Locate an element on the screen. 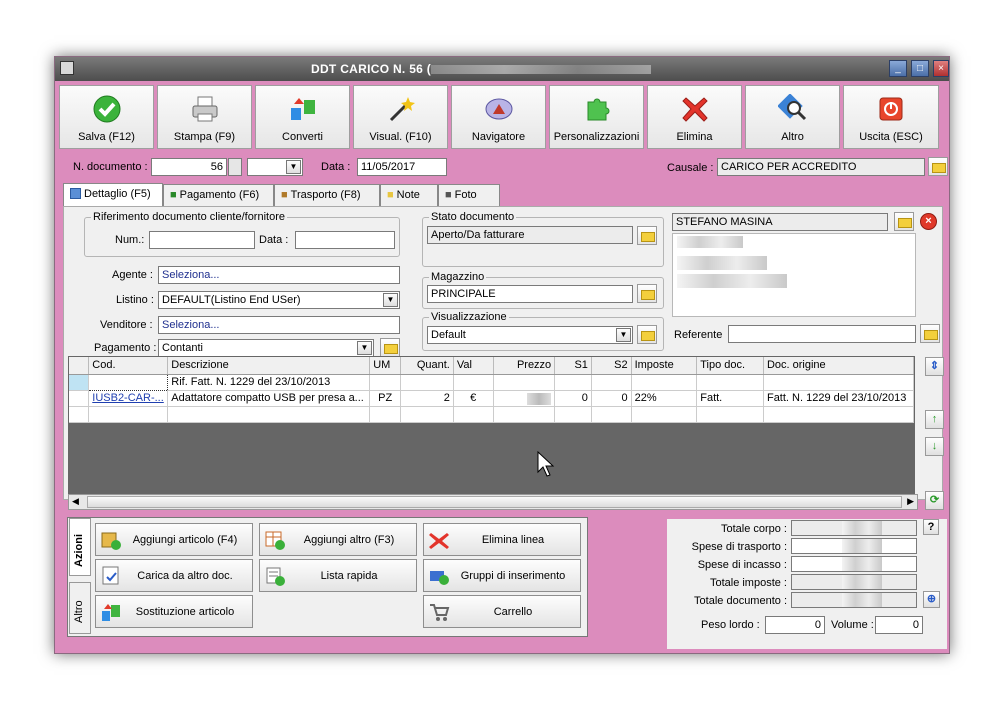 The height and width of the screenshot is (707, 1002). other-button: Altro is located at coordinates (792, 117).